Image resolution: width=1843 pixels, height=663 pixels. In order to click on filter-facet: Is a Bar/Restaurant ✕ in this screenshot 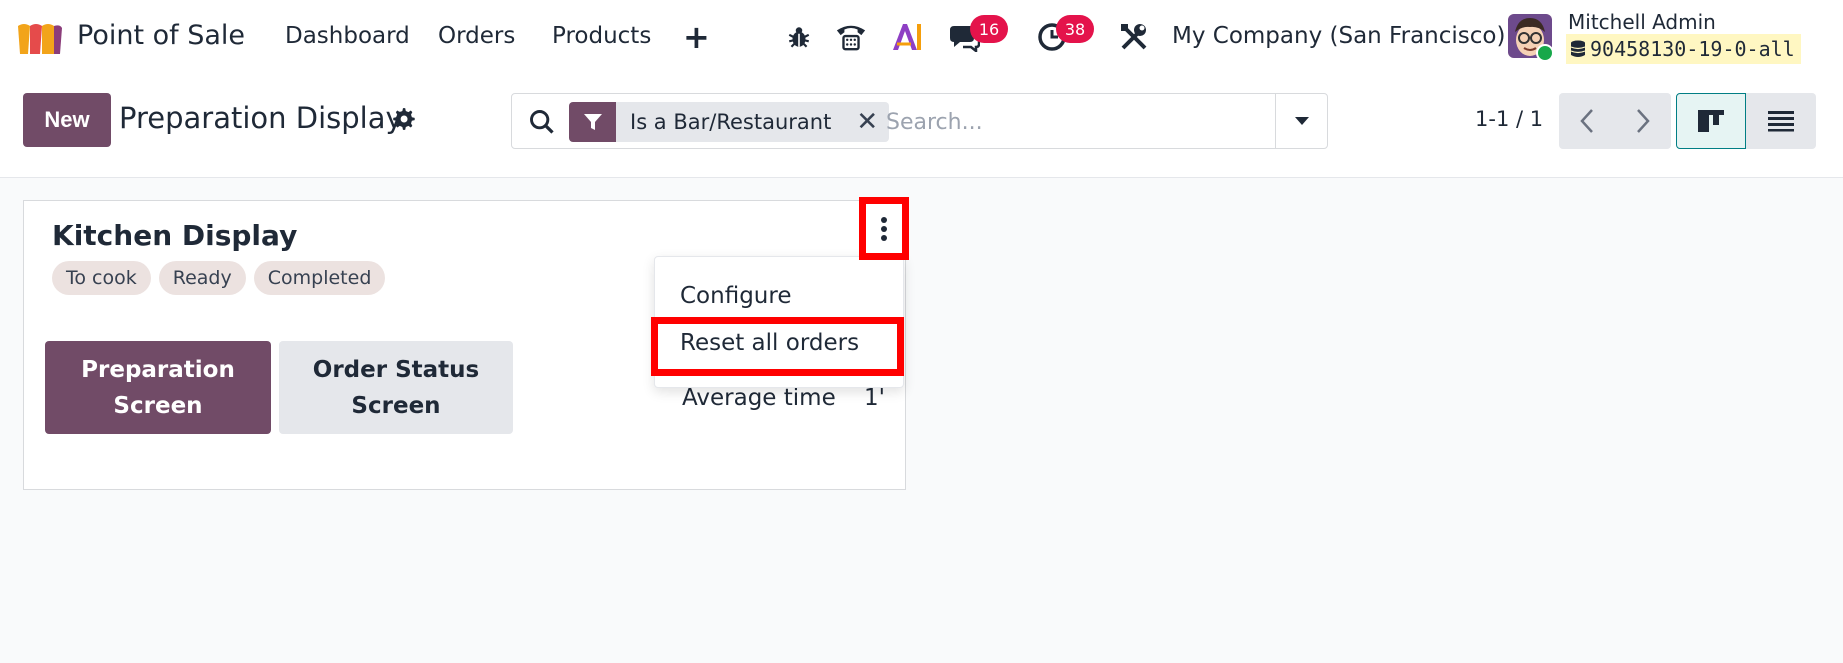, I will do `click(729, 122)`.